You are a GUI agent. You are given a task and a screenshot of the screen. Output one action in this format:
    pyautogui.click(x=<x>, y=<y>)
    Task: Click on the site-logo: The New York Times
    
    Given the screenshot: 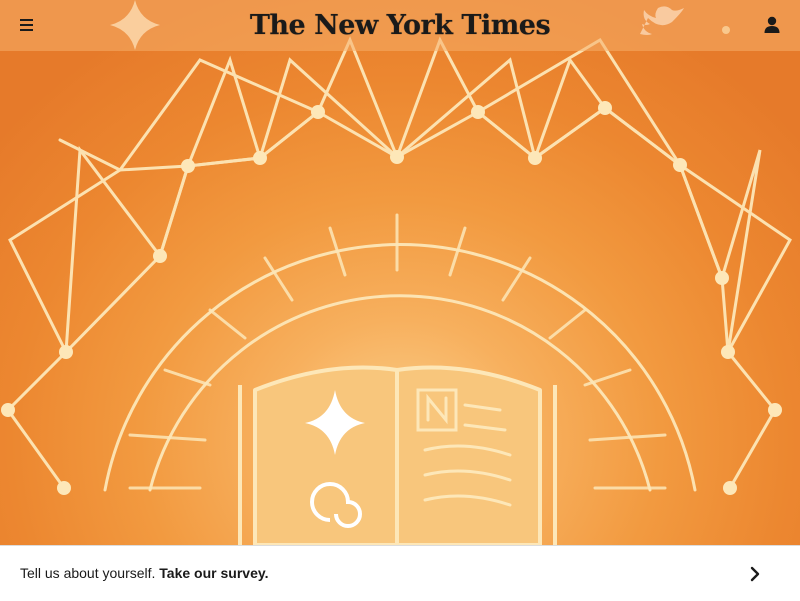 What is the action you would take?
    pyautogui.click(x=400, y=26)
    